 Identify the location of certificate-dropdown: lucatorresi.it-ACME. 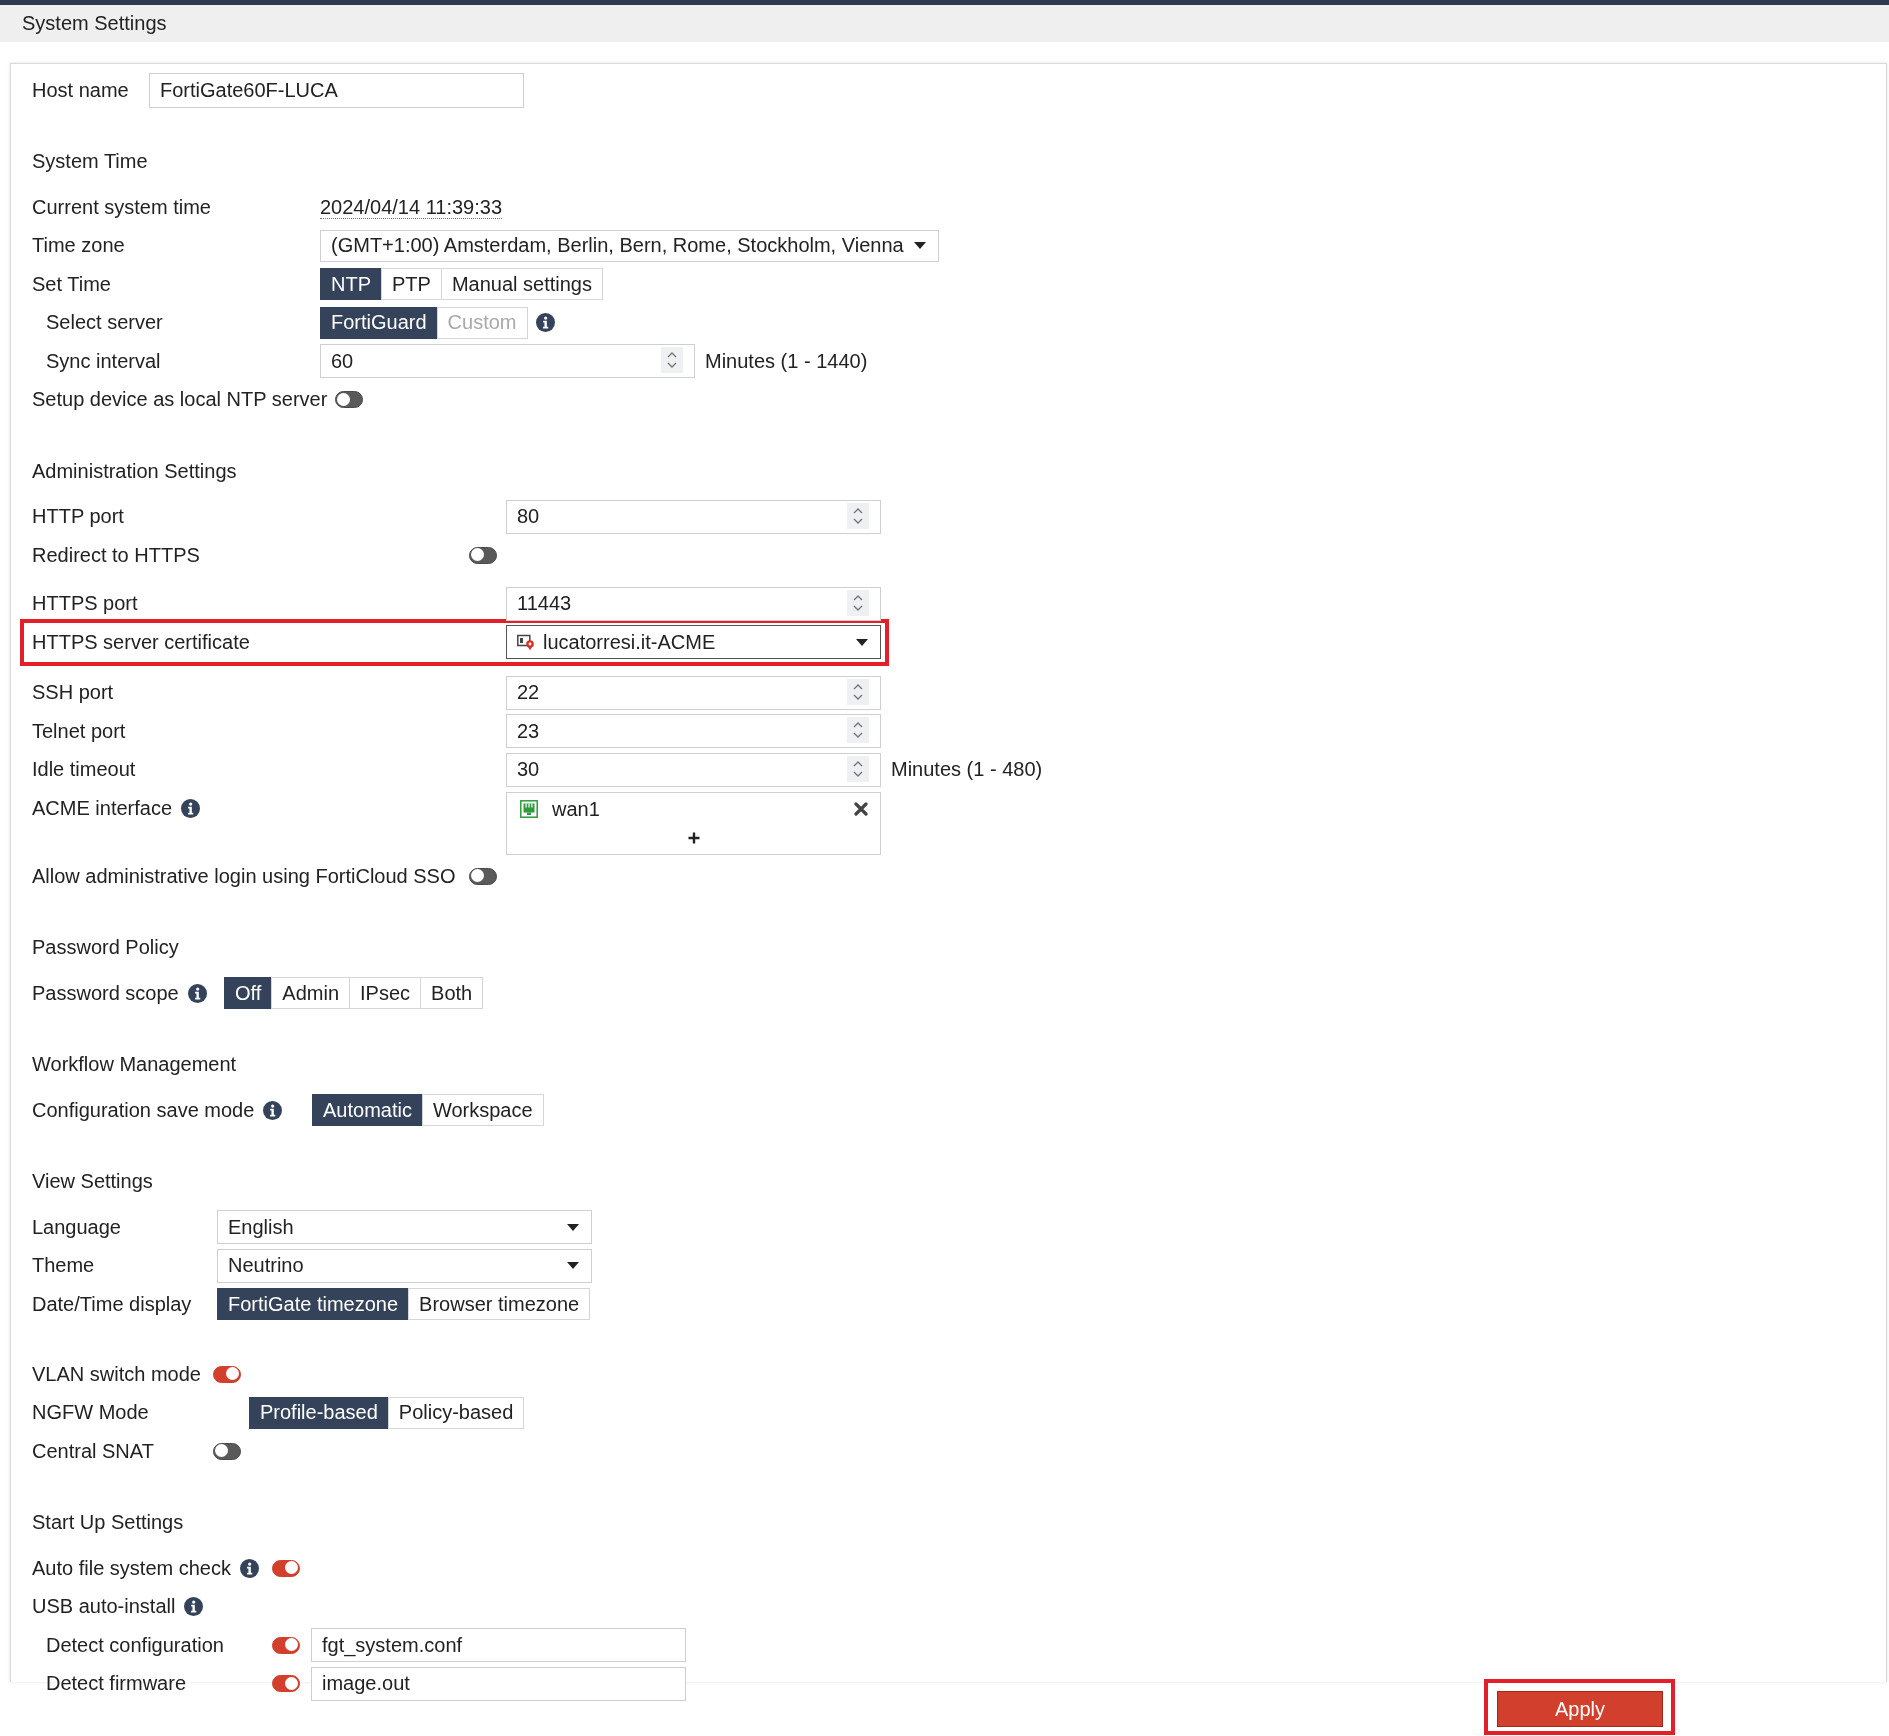
(693, 642).